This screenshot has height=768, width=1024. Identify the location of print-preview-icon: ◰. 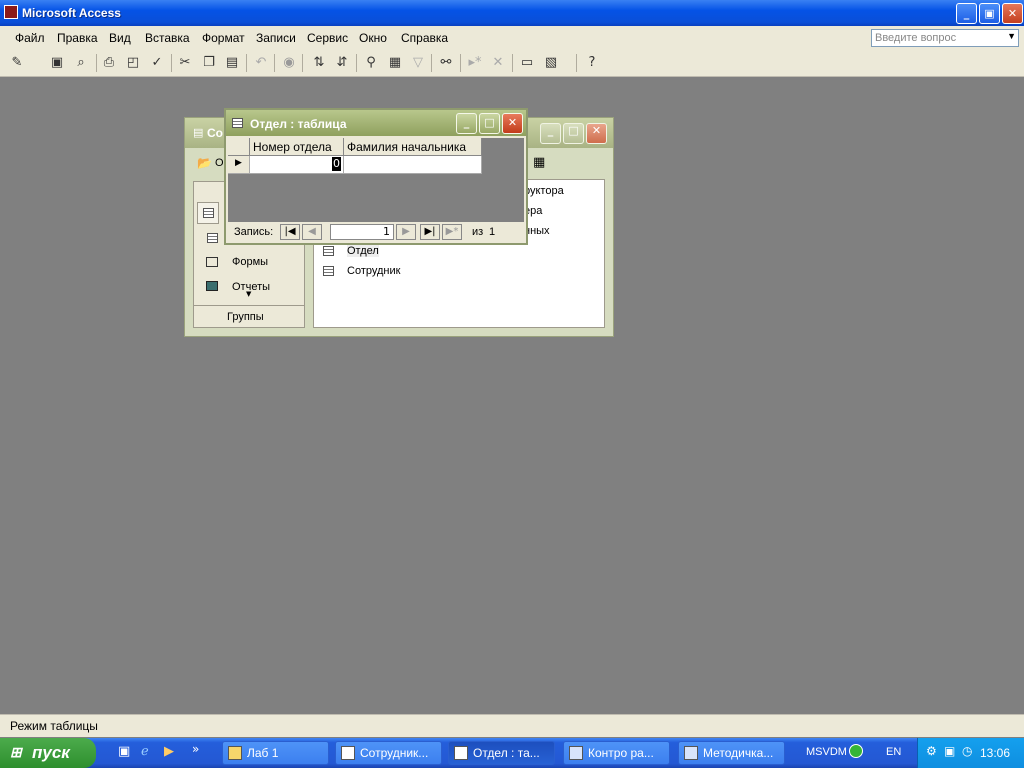
(133, 63).